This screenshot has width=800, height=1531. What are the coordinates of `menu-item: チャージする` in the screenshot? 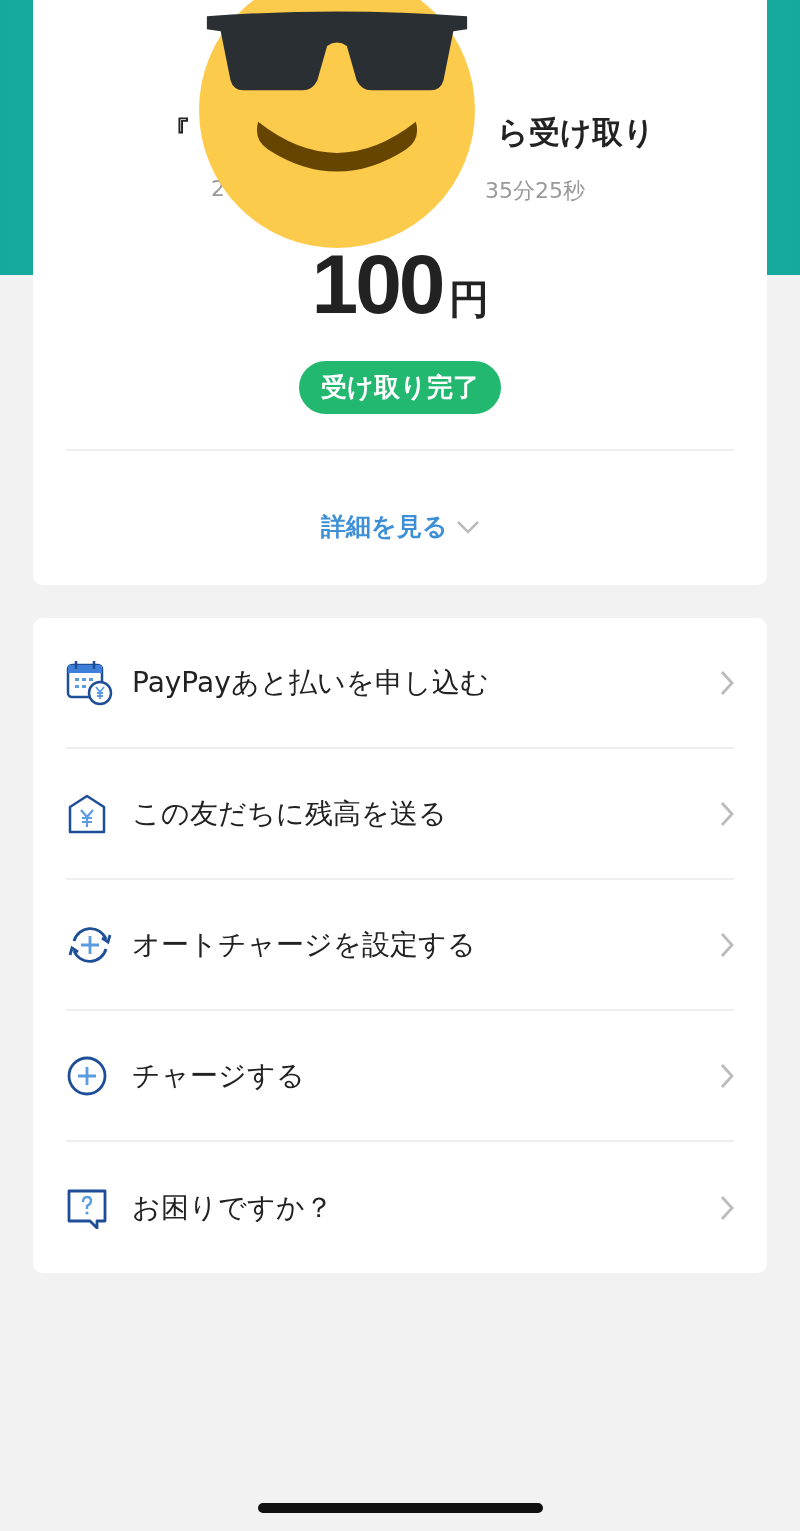 It's located at (400, 1076).